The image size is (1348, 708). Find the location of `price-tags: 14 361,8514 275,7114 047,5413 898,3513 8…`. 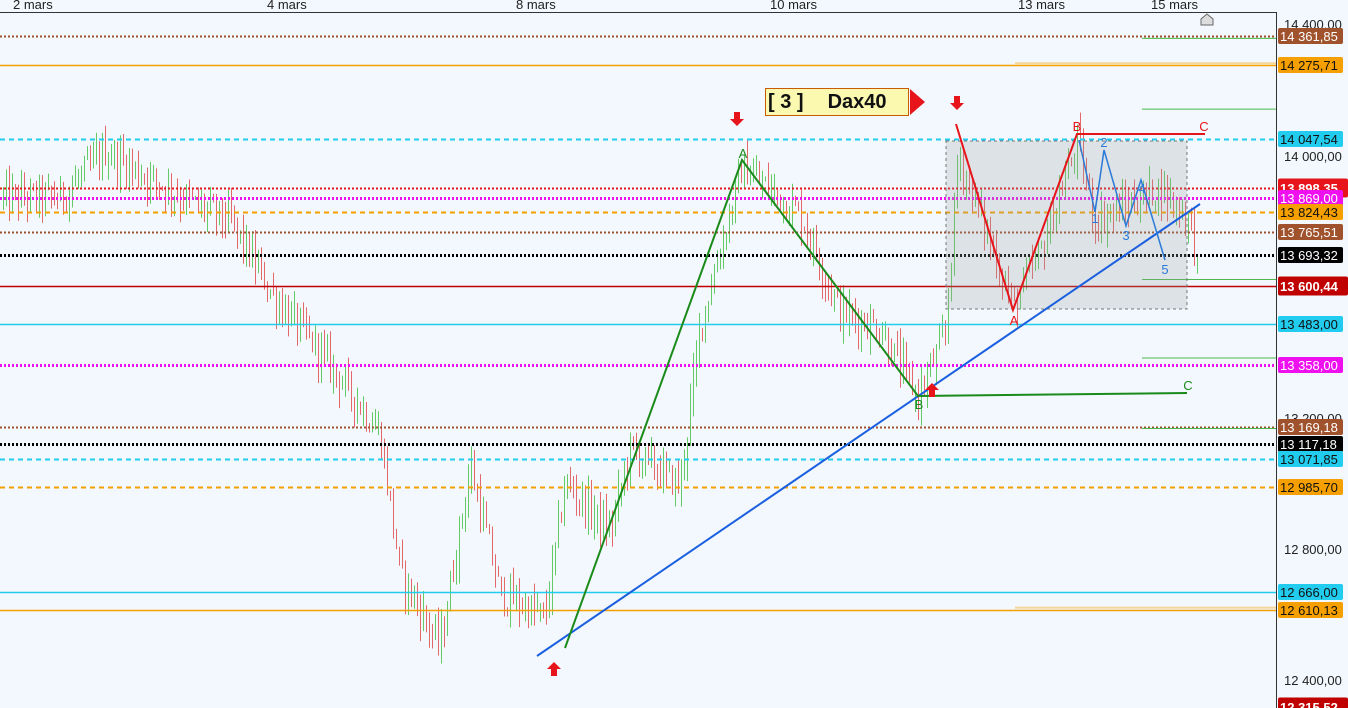

price-tags: 14 361,8514 275,7114 047,5413 898,3513 8… is located at coordinates (1313, 368).